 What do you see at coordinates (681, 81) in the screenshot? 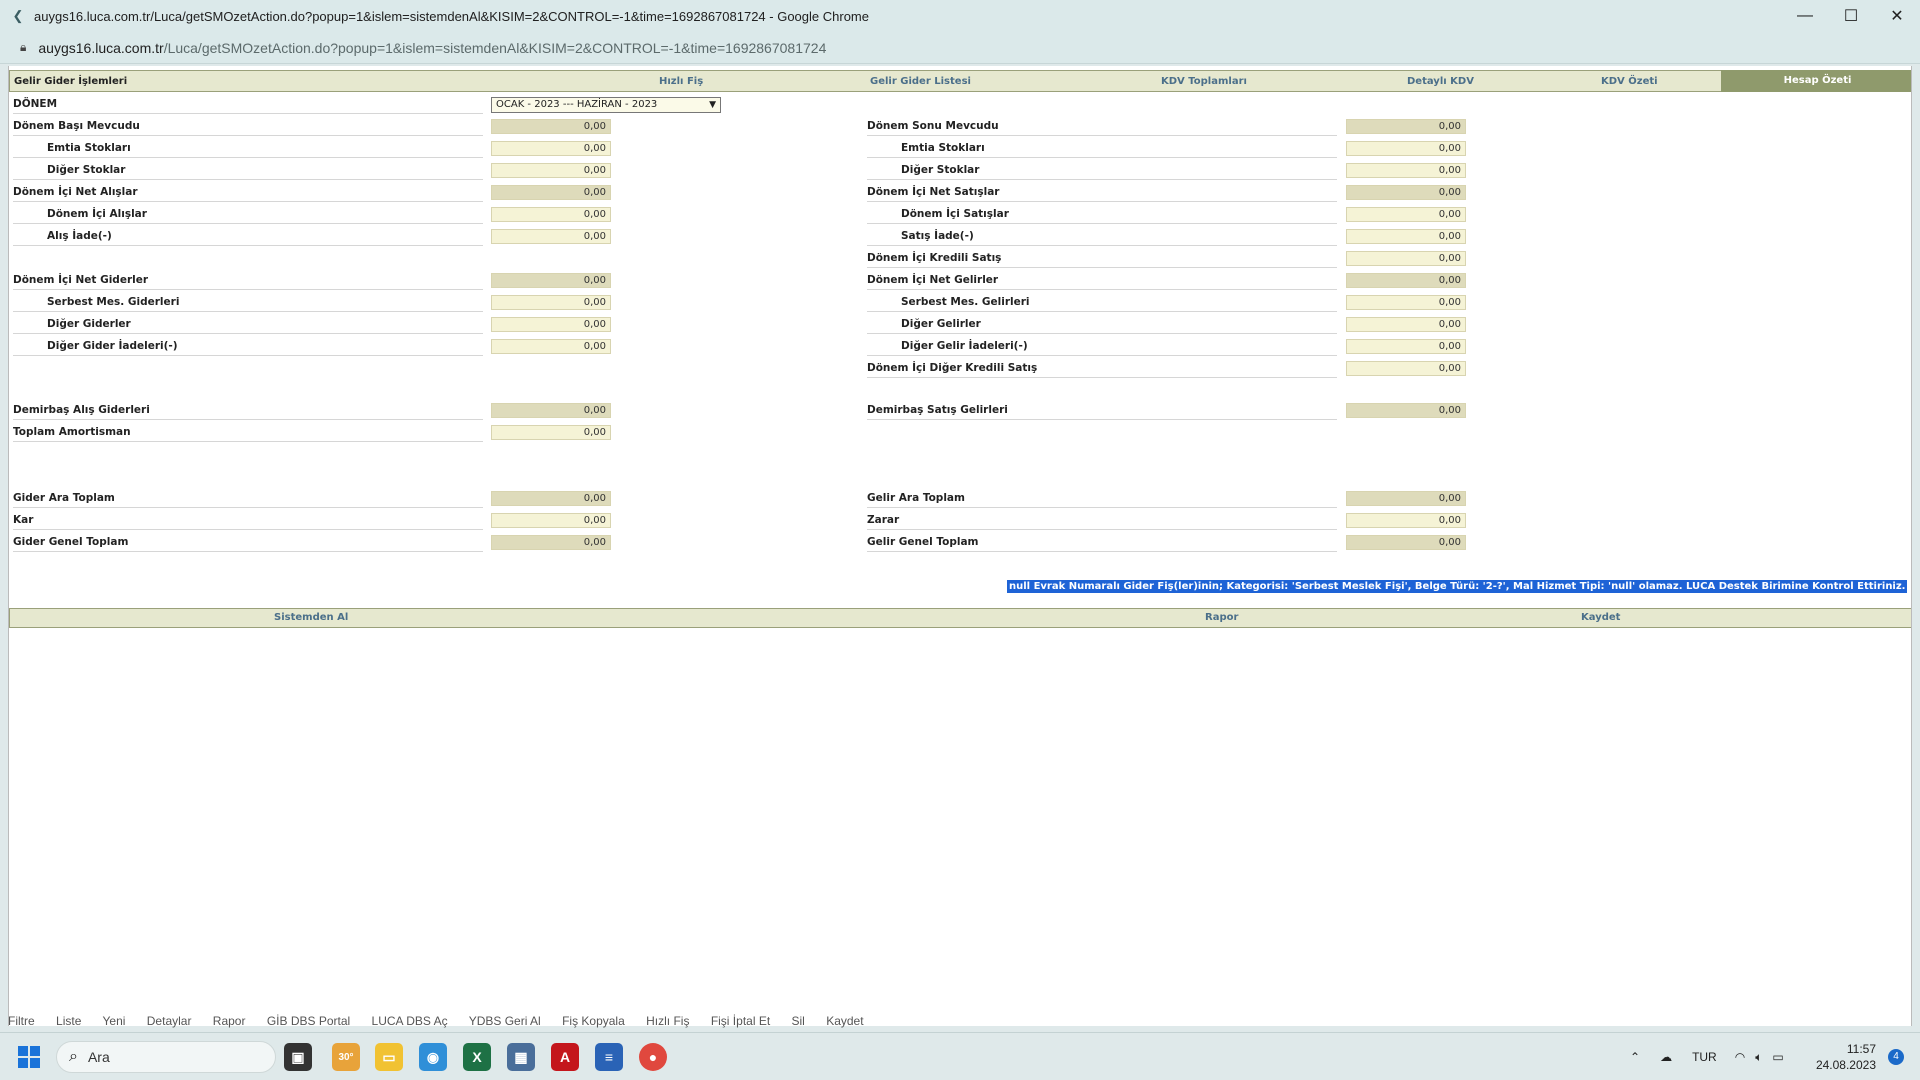
I see `tab-hizli-fis: Hızlı Fiş` at bounding box center [681, 81].